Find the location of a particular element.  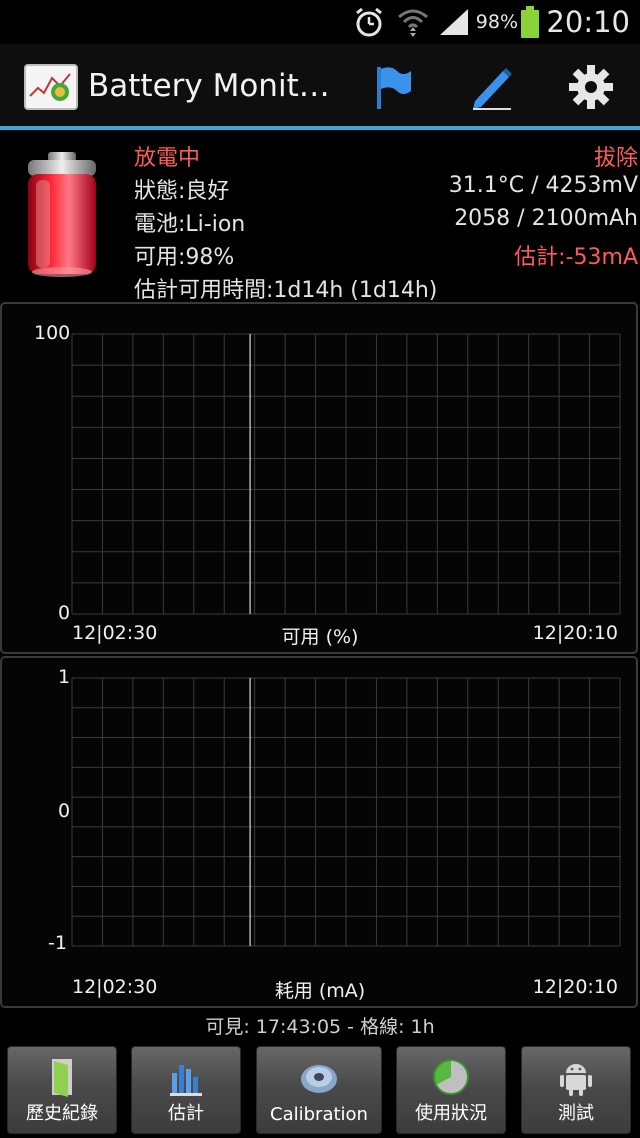

chart2-y-mid-label: 0 is located at coordinates (64, 811).